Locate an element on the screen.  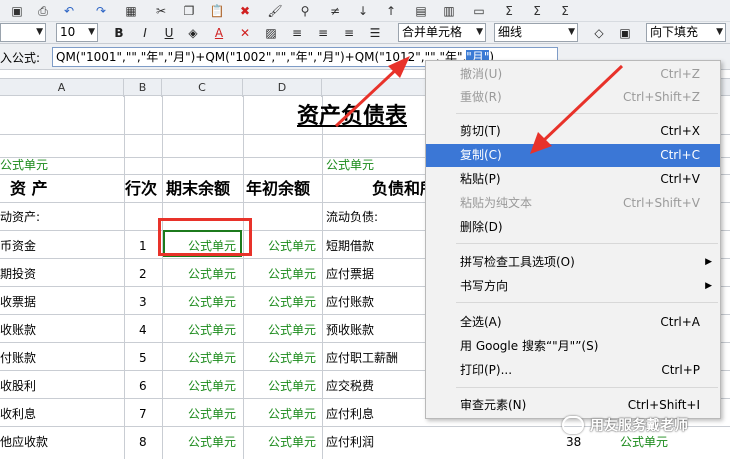
align-center-icon: ≡ is located at coordinates (323, 33).